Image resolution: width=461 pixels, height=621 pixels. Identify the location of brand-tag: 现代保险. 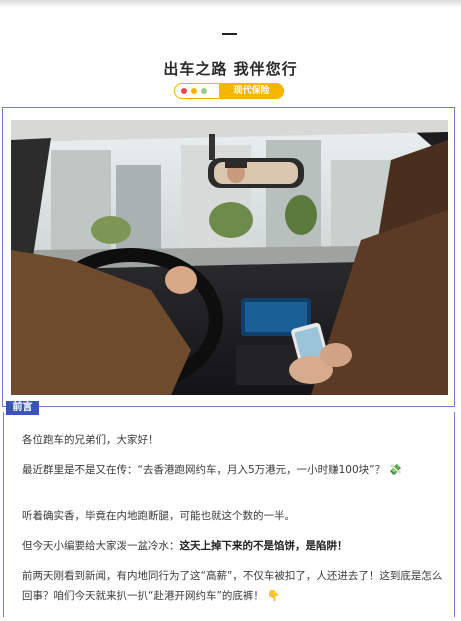
(229, 90).